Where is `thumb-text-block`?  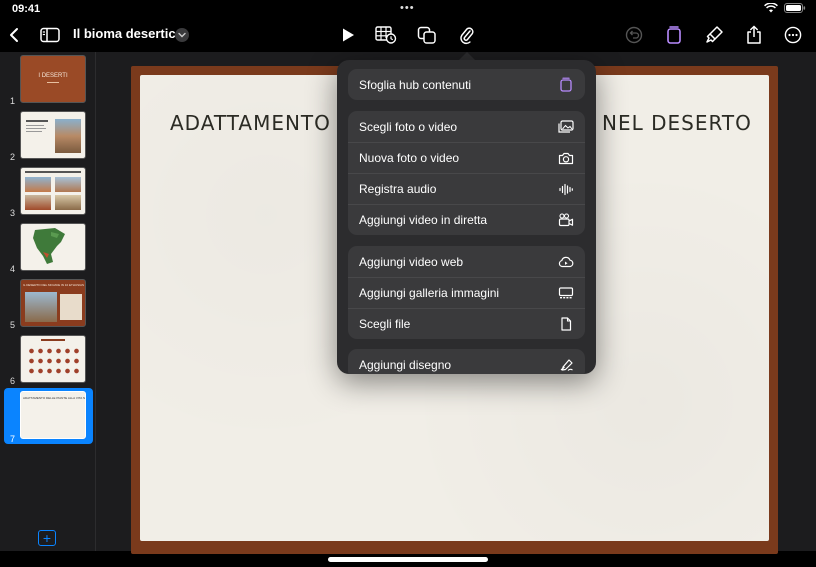 thumb-text-block is located at coordinates (71, 307).